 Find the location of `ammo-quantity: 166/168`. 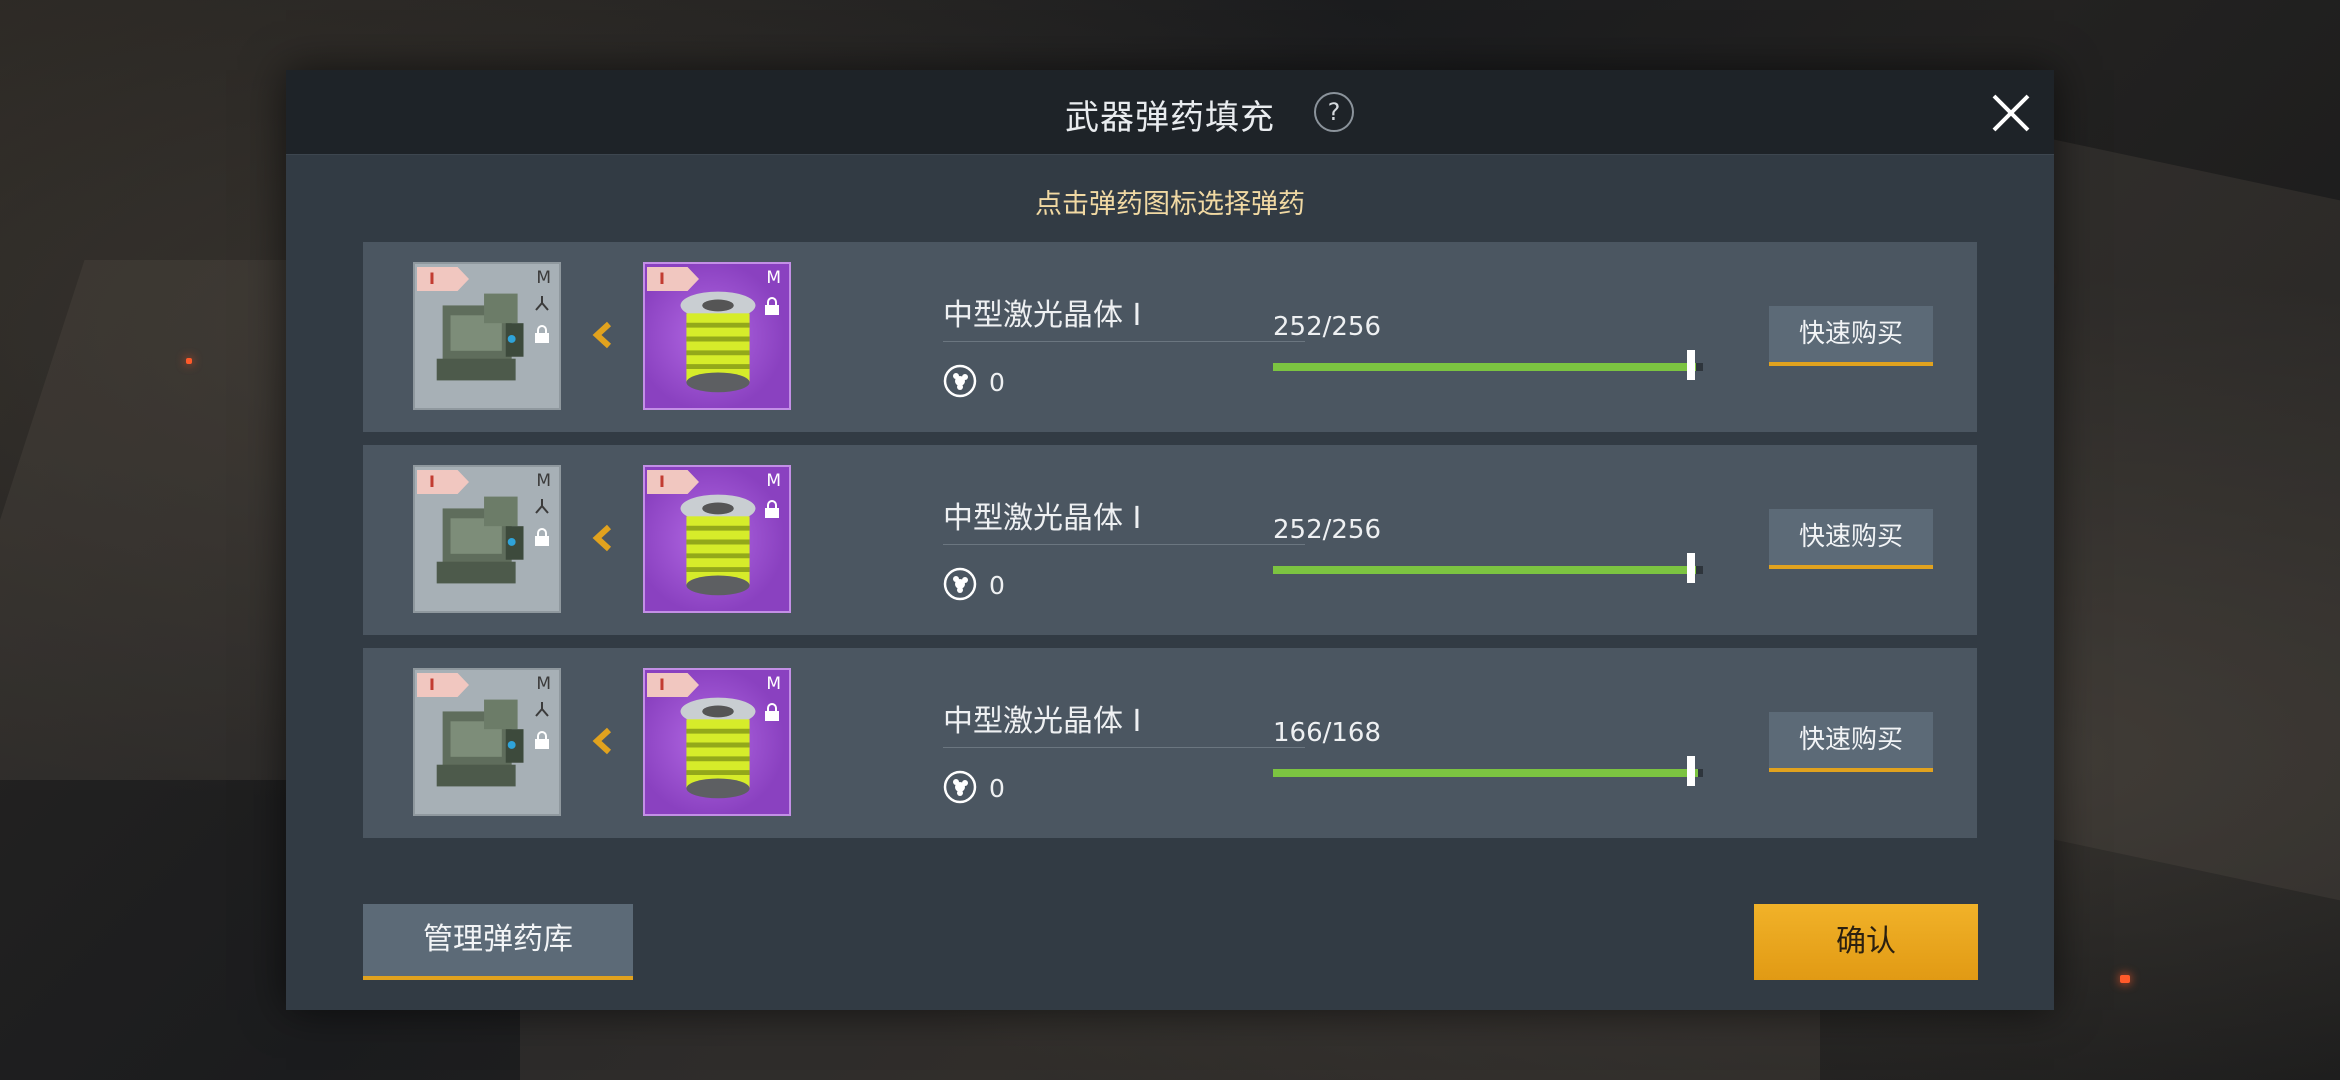

ammo-quantity: 166/168 is located at coordinates (1327, 733).